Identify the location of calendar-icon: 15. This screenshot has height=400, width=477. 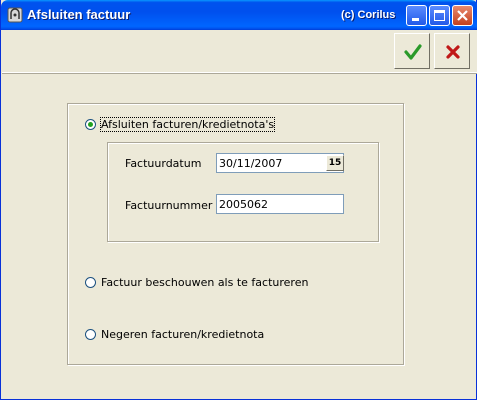
(335, 163).